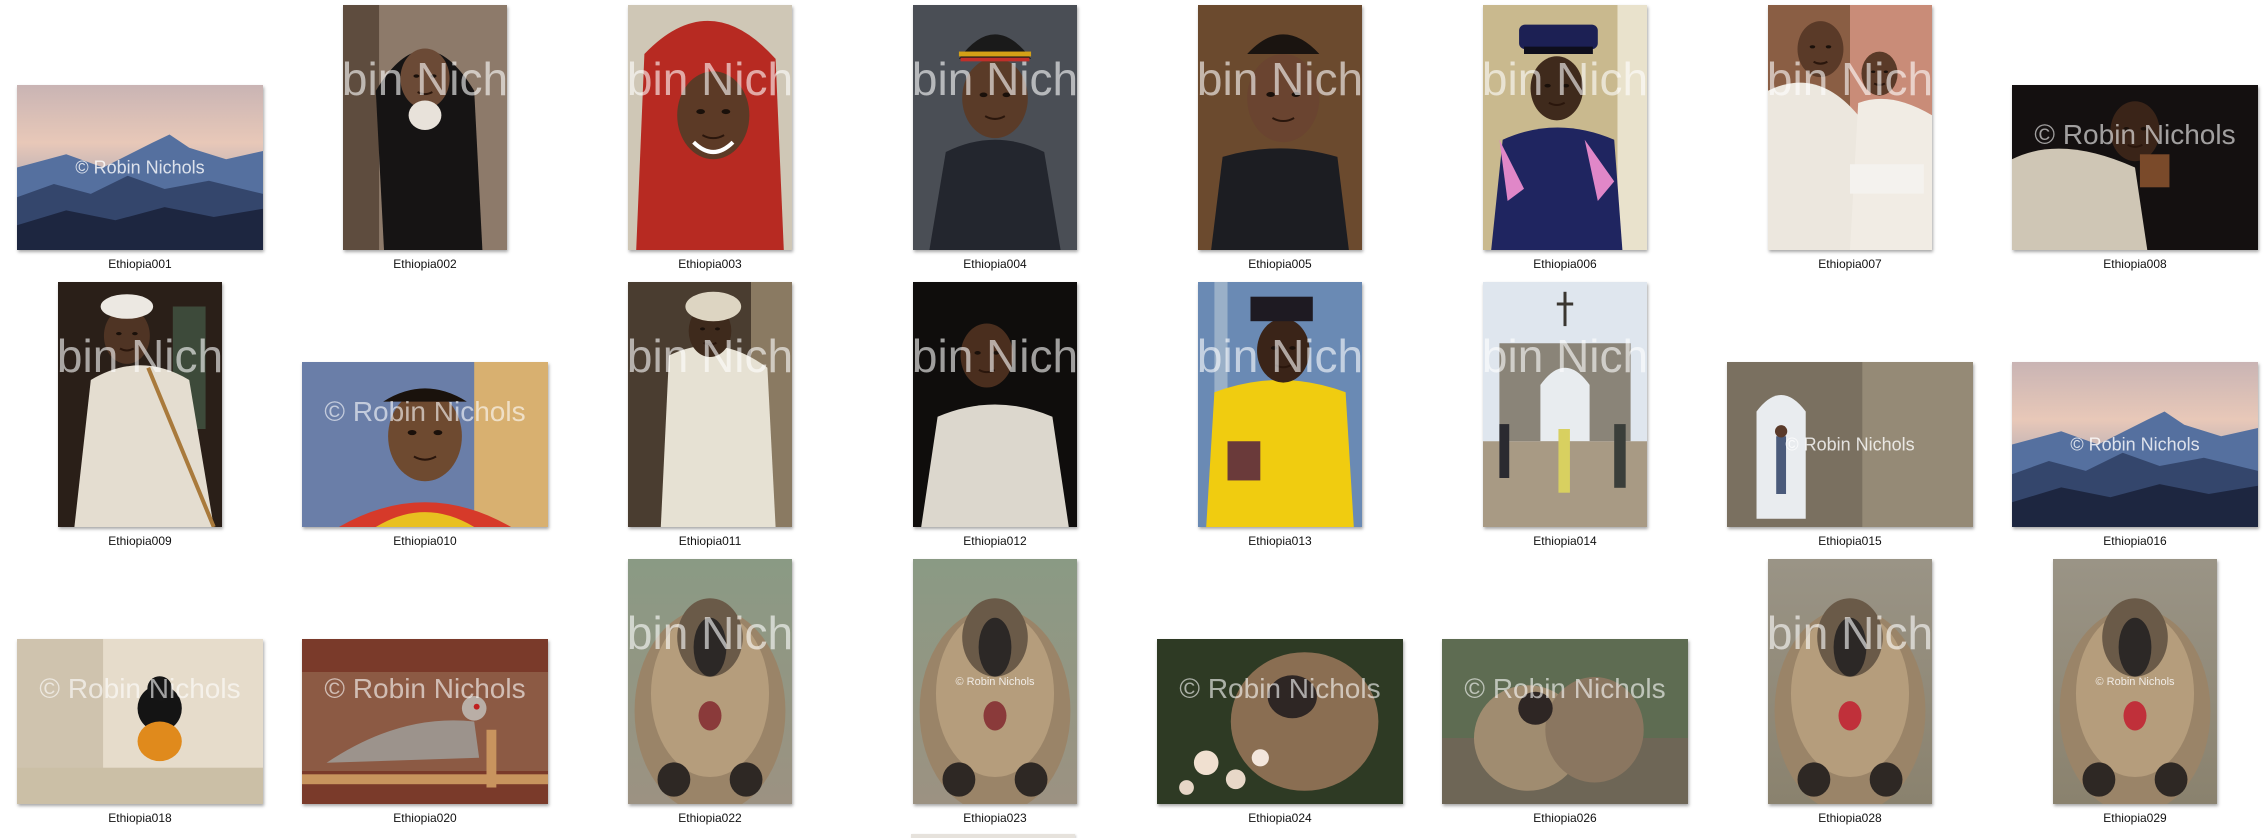 This screenshot has width=2268, height=838. I want to click on thumbnail-caption: Ethiopia023, so click(995, 818).